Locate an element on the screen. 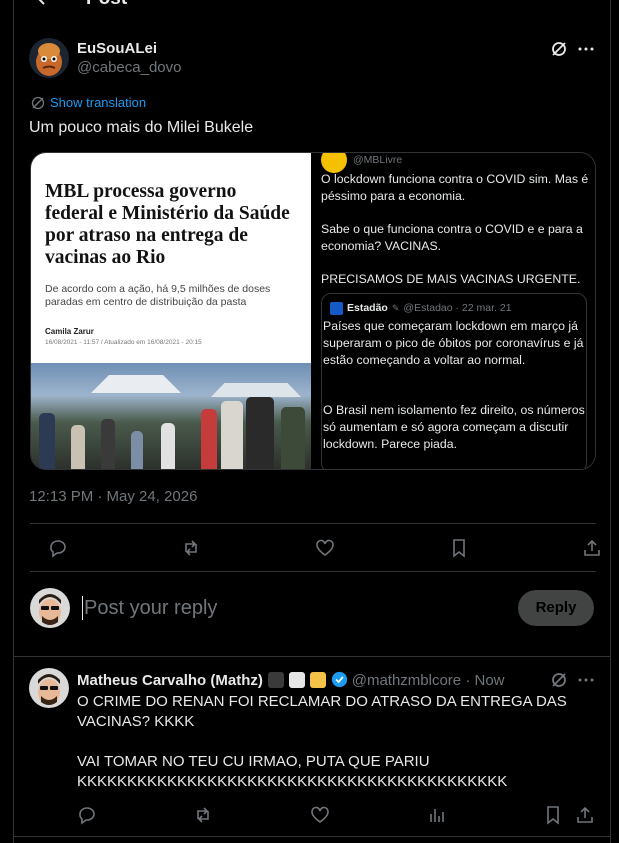 This screenshot has height=843, width=619. tweet-screenshot-handle: @MBLivre is located at coordinates (378, 159).